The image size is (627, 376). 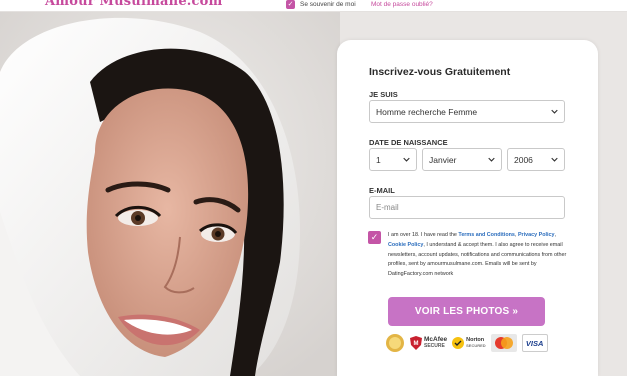 I want to click on remember-me-checkbox: ✓, so click(x=290, y=4).